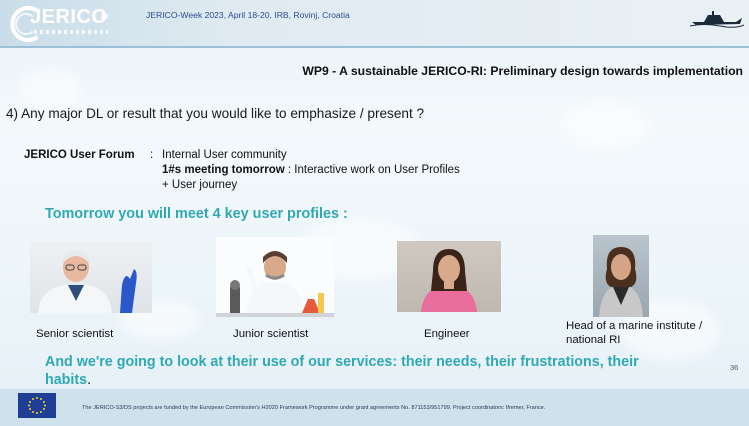  I want to click on logo-dotted-line, so click(71, 32).